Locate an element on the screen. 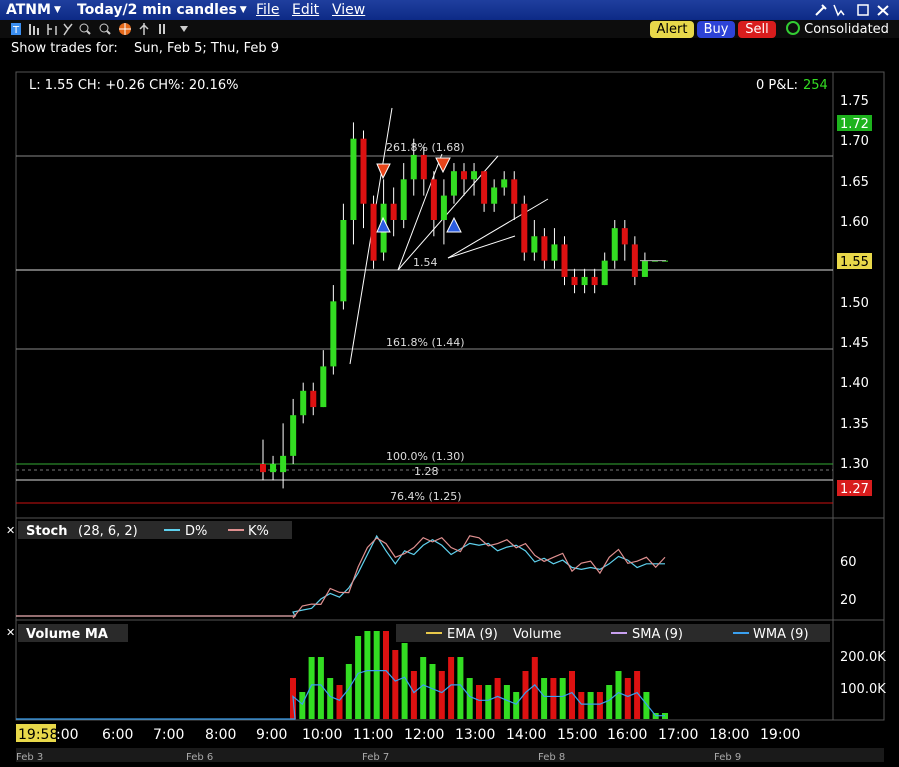 This screenshot has height=767, width=899. chevron-down-icon is located at coordinates (184, 29).